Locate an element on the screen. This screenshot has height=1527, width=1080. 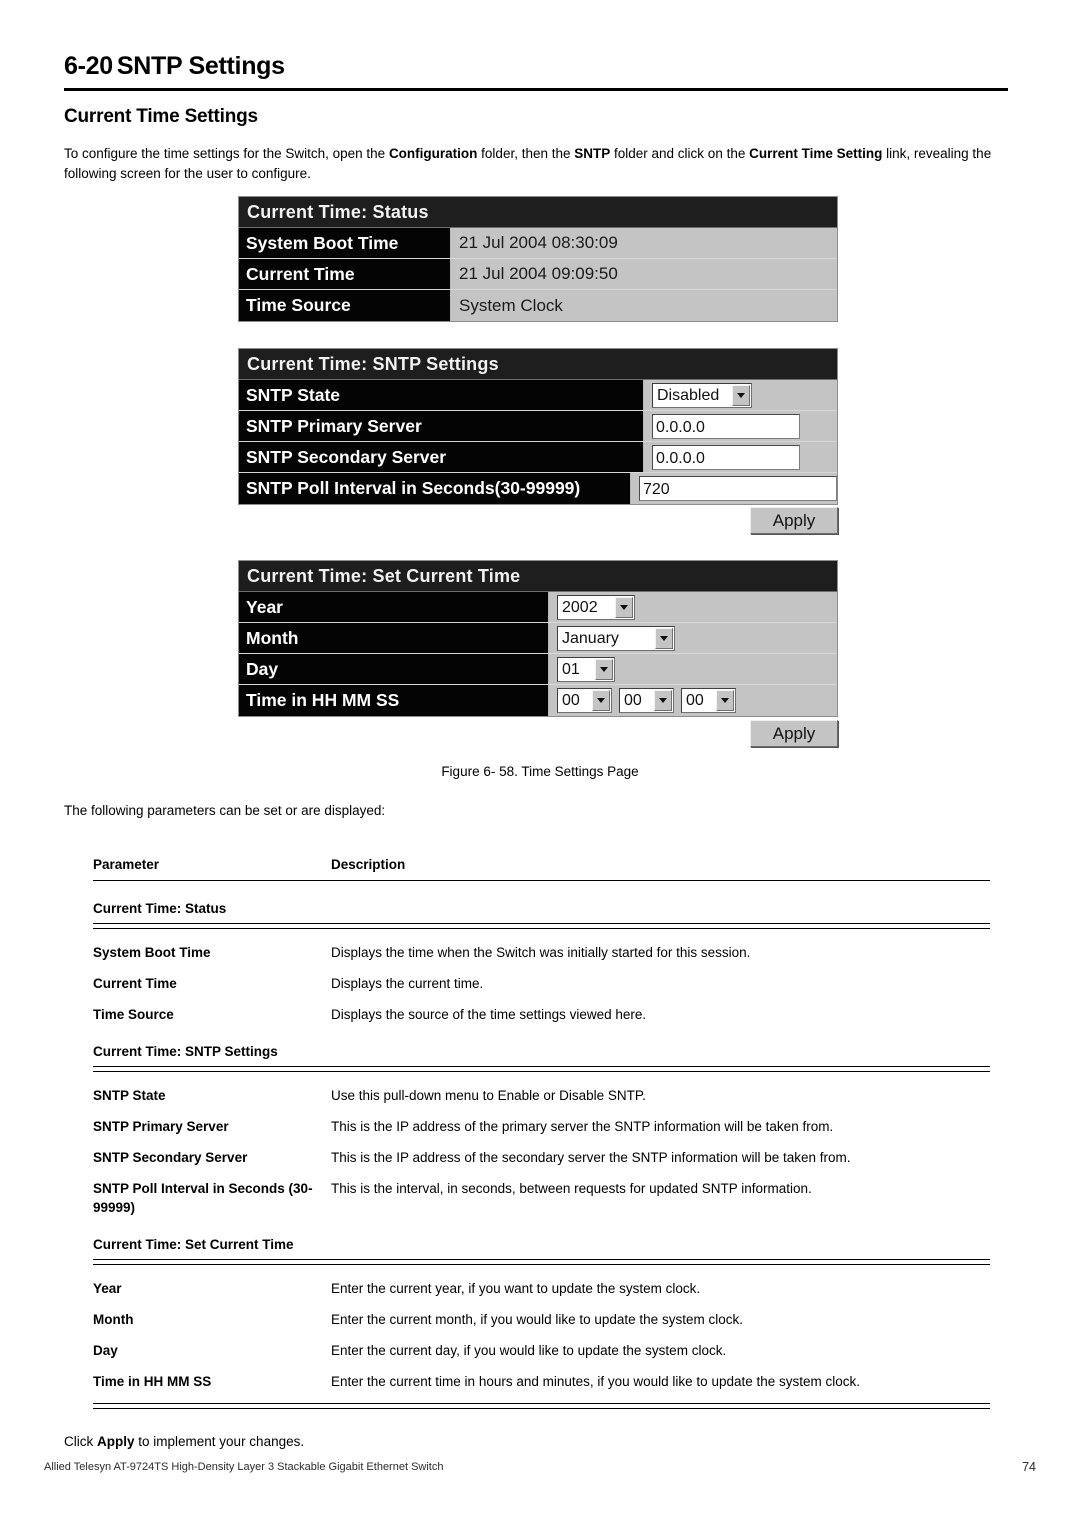
time-source-label: Time Source is located at coordinates (345, 305).